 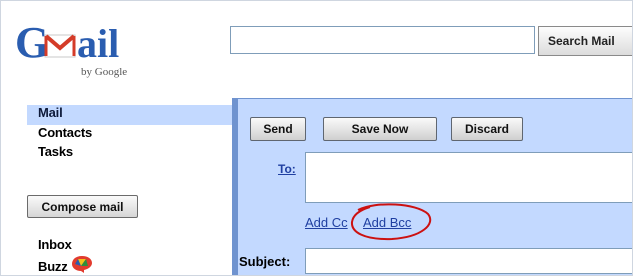 I want to click on logo-letter-g: G, so click(x=32, y=42).